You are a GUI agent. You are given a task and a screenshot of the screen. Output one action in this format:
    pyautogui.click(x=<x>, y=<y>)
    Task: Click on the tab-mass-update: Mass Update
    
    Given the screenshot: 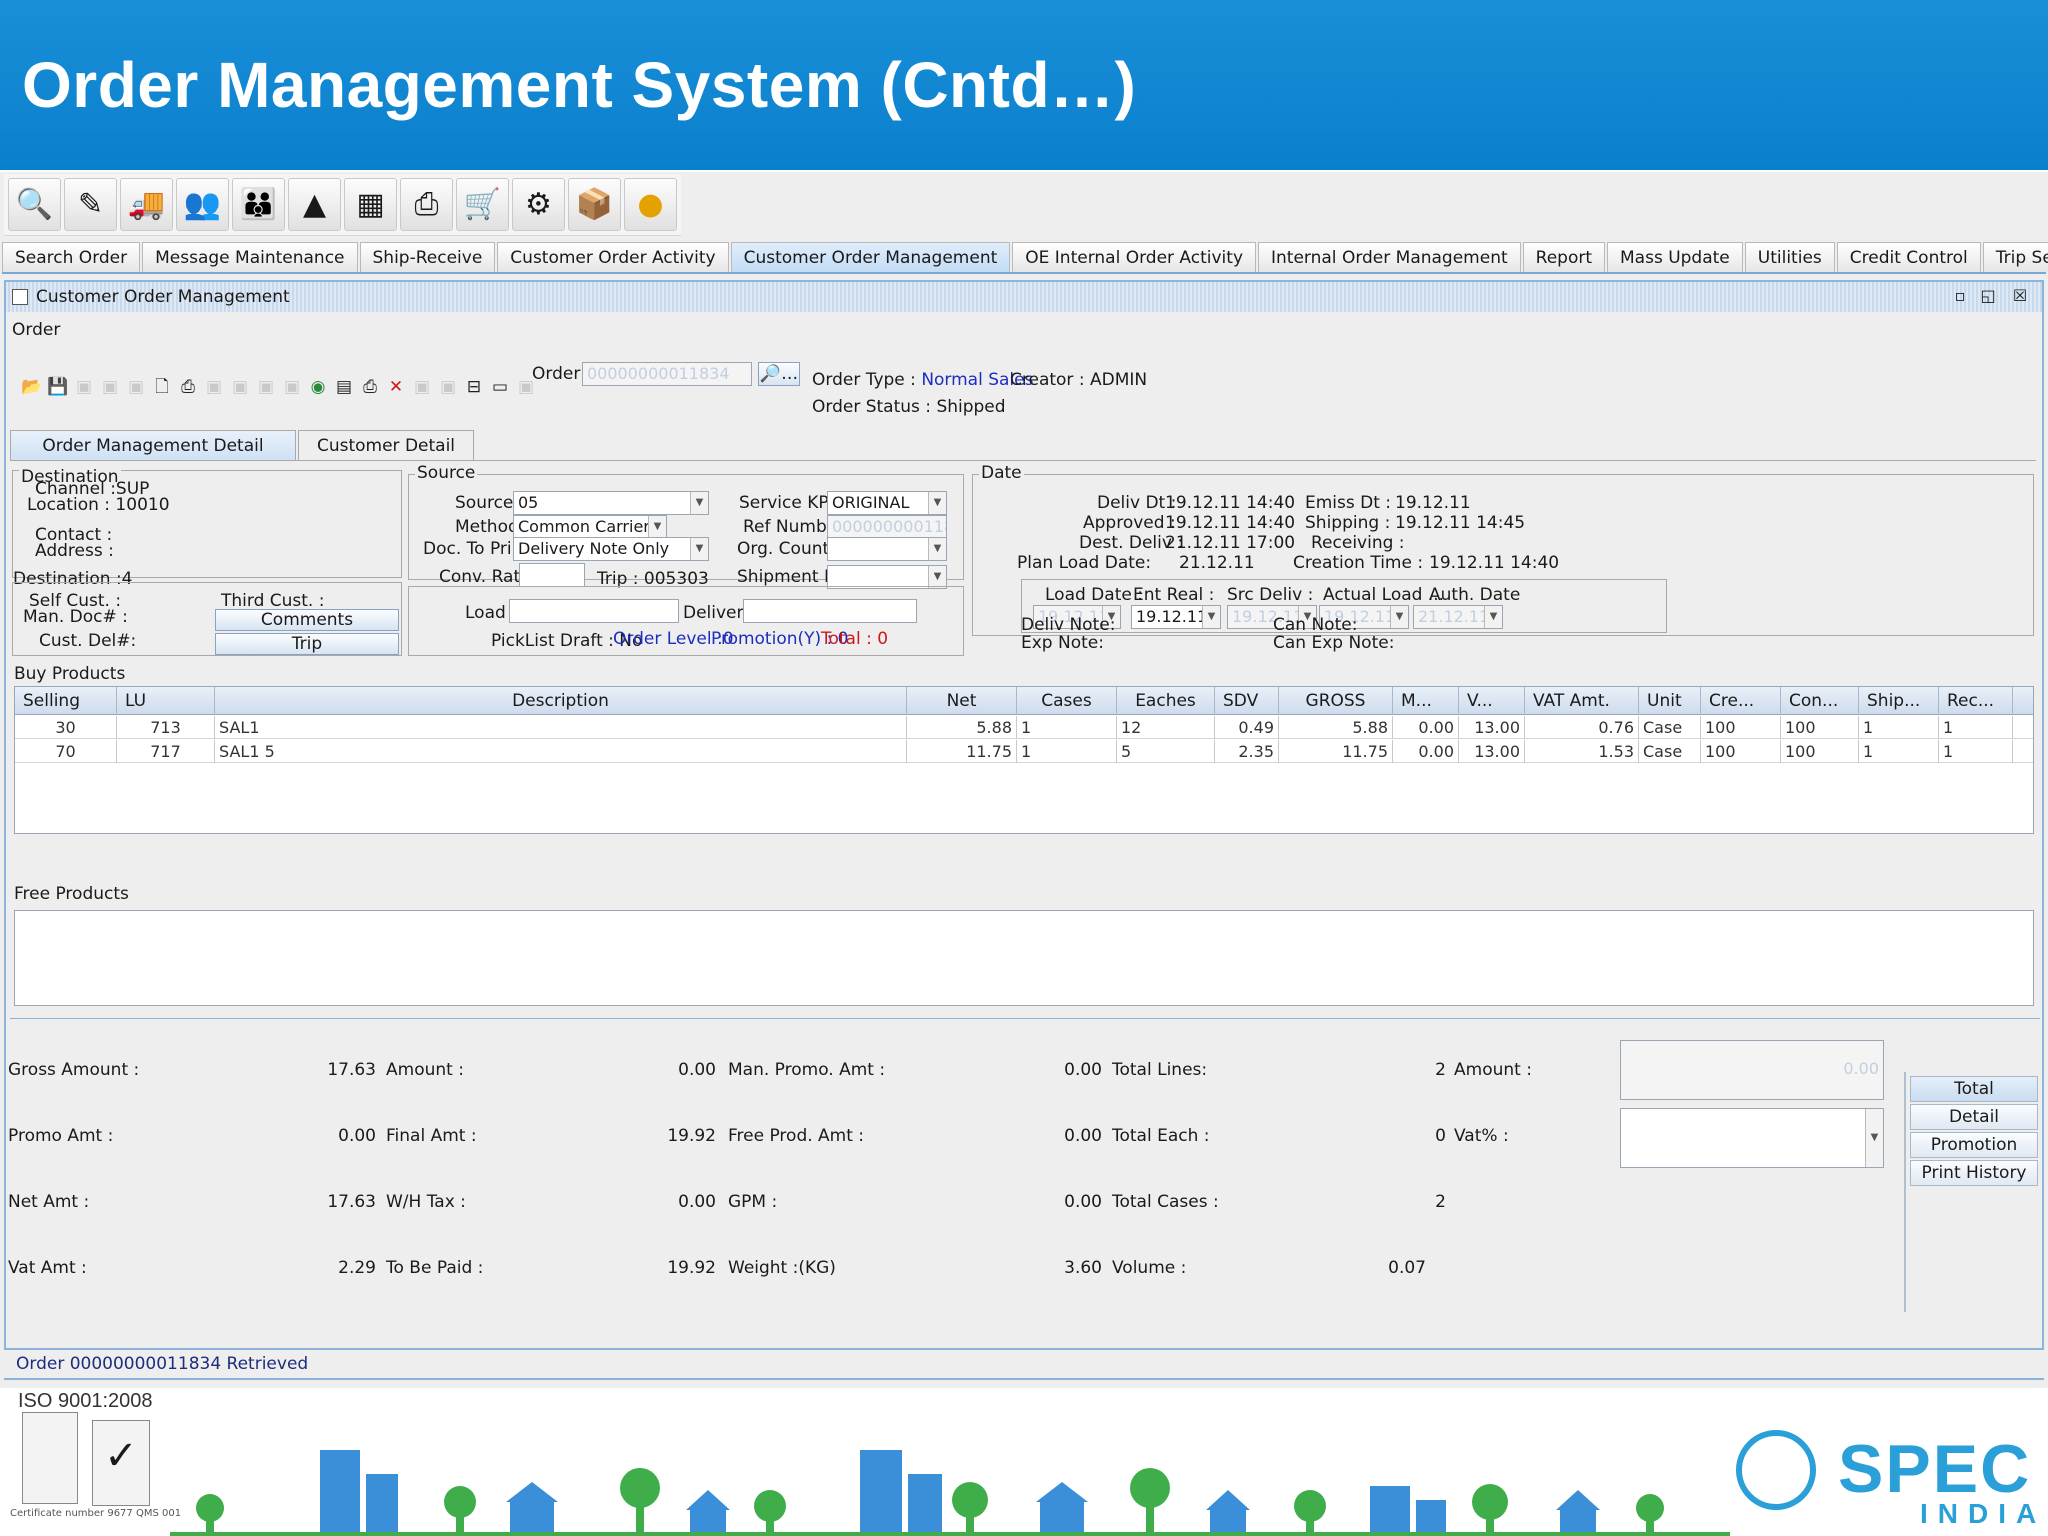 What is the action you would take?
    pyautogui.click(x=1675, y=257)
    